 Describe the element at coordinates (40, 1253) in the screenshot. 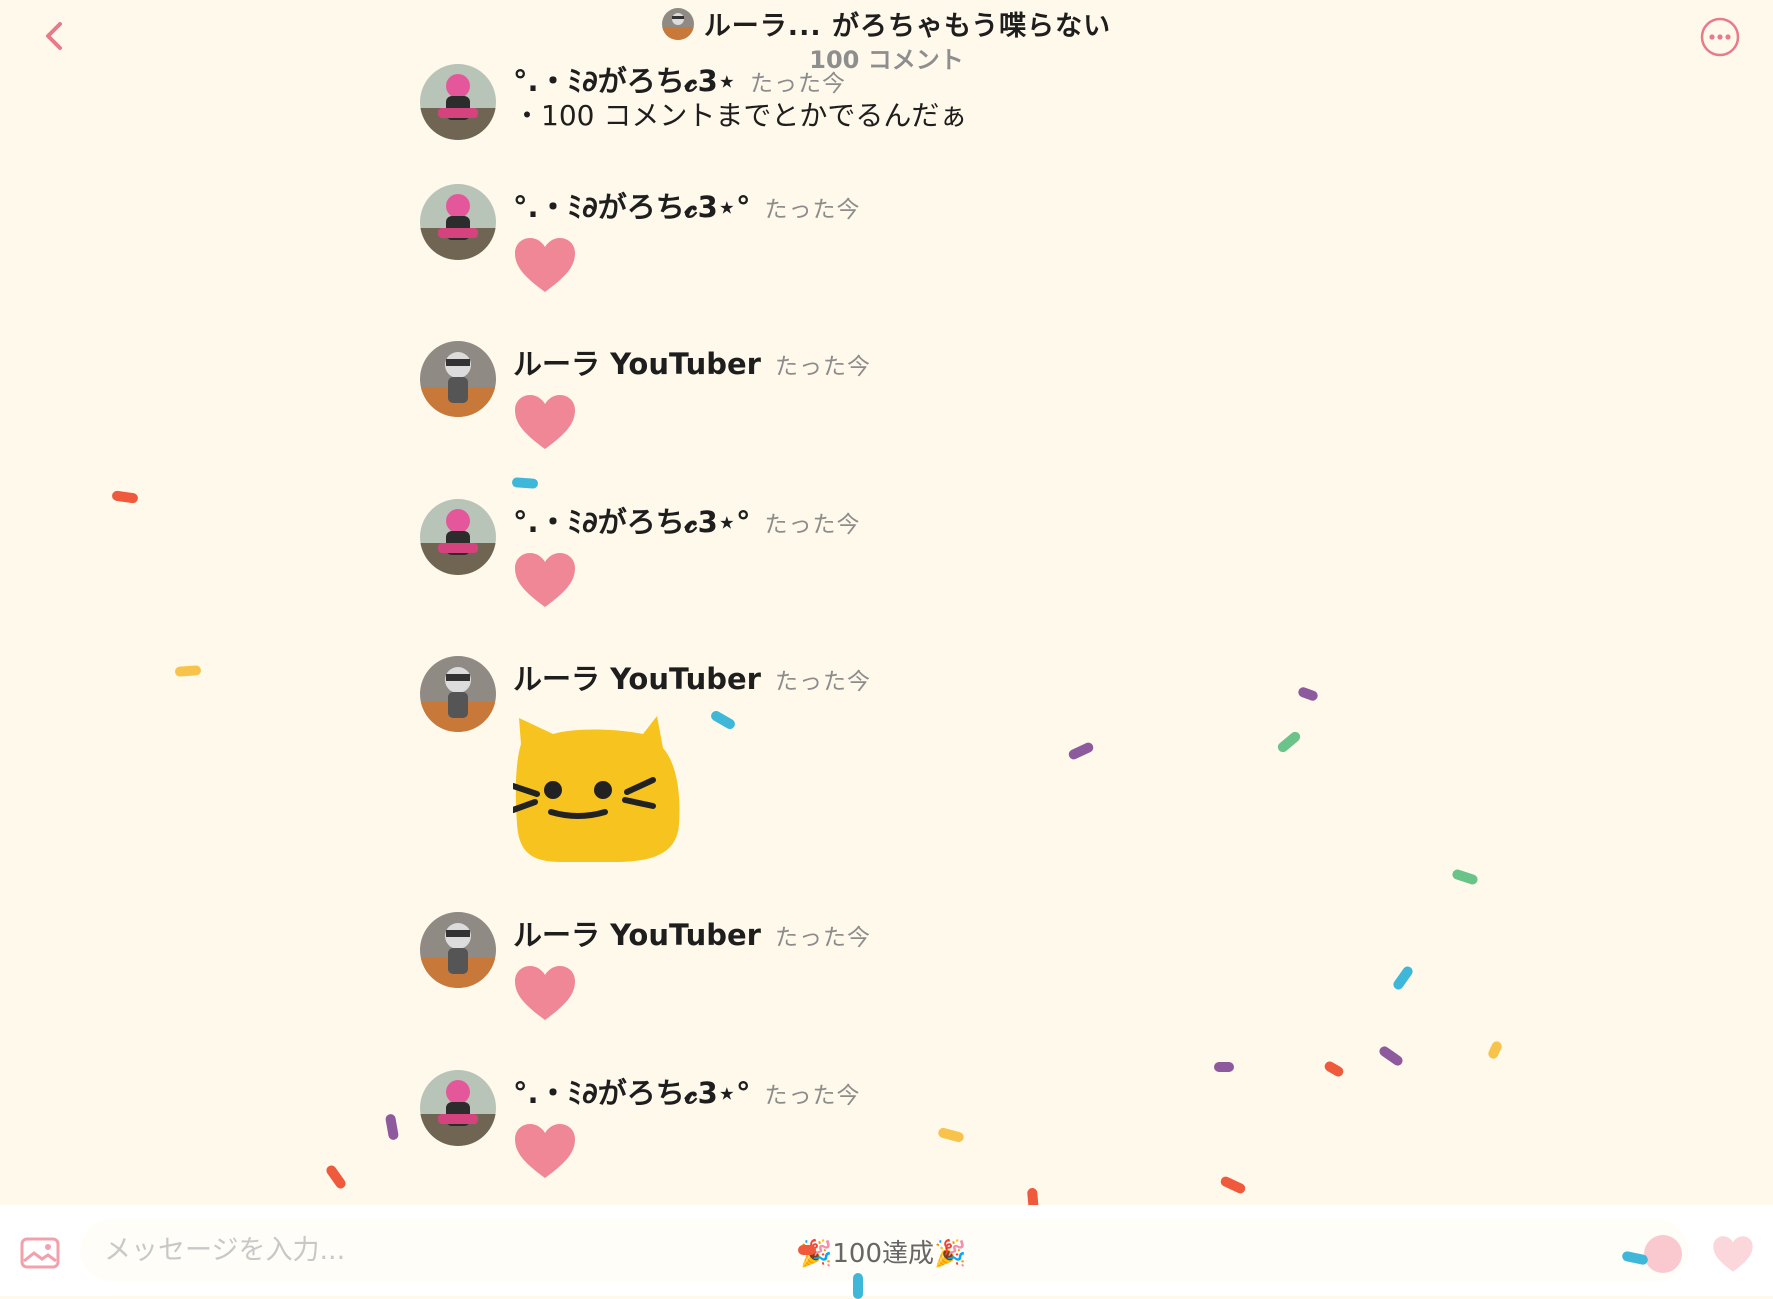

I see `image-icon` at that location.